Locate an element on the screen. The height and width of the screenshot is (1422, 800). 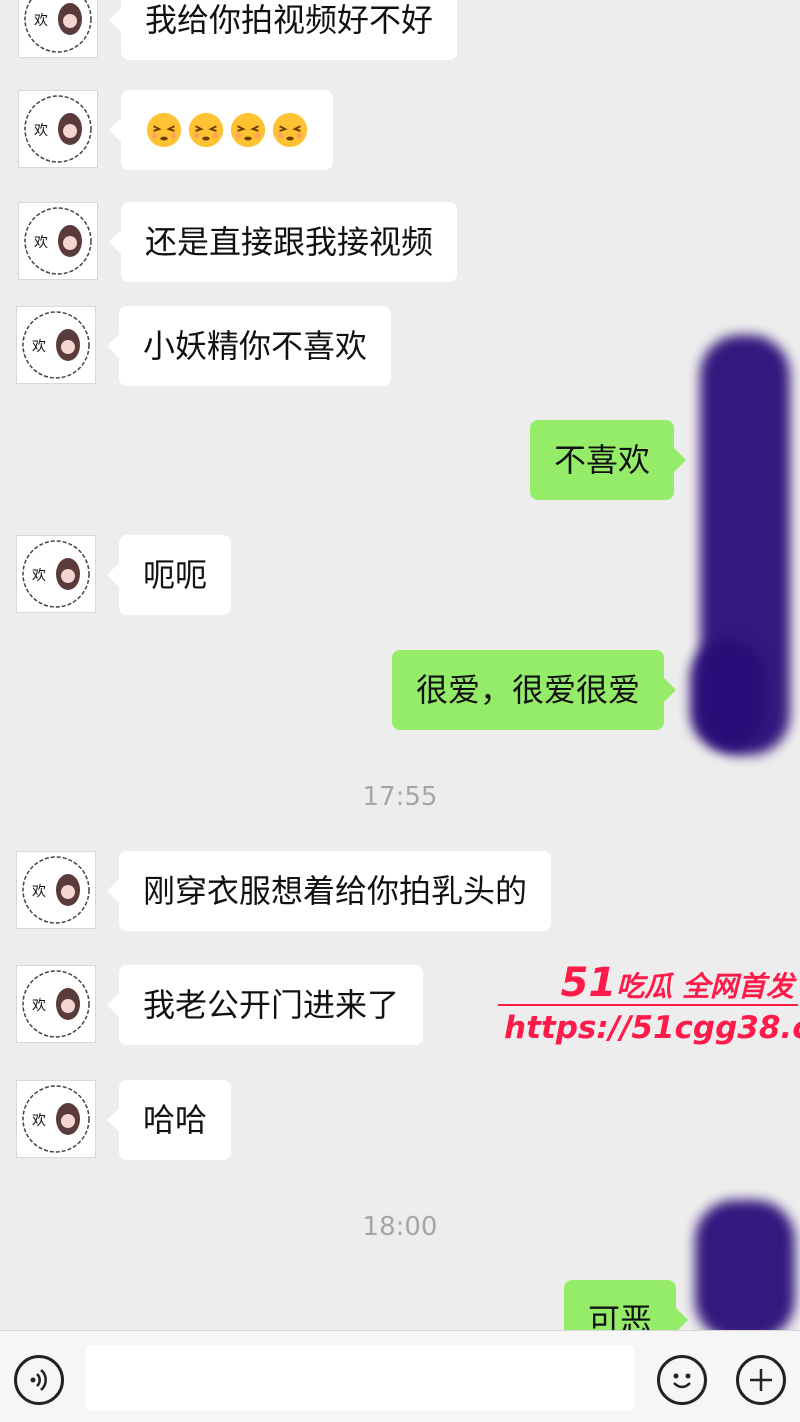
message-bubble: 哈哈 is located at coordinates (169, 1120).